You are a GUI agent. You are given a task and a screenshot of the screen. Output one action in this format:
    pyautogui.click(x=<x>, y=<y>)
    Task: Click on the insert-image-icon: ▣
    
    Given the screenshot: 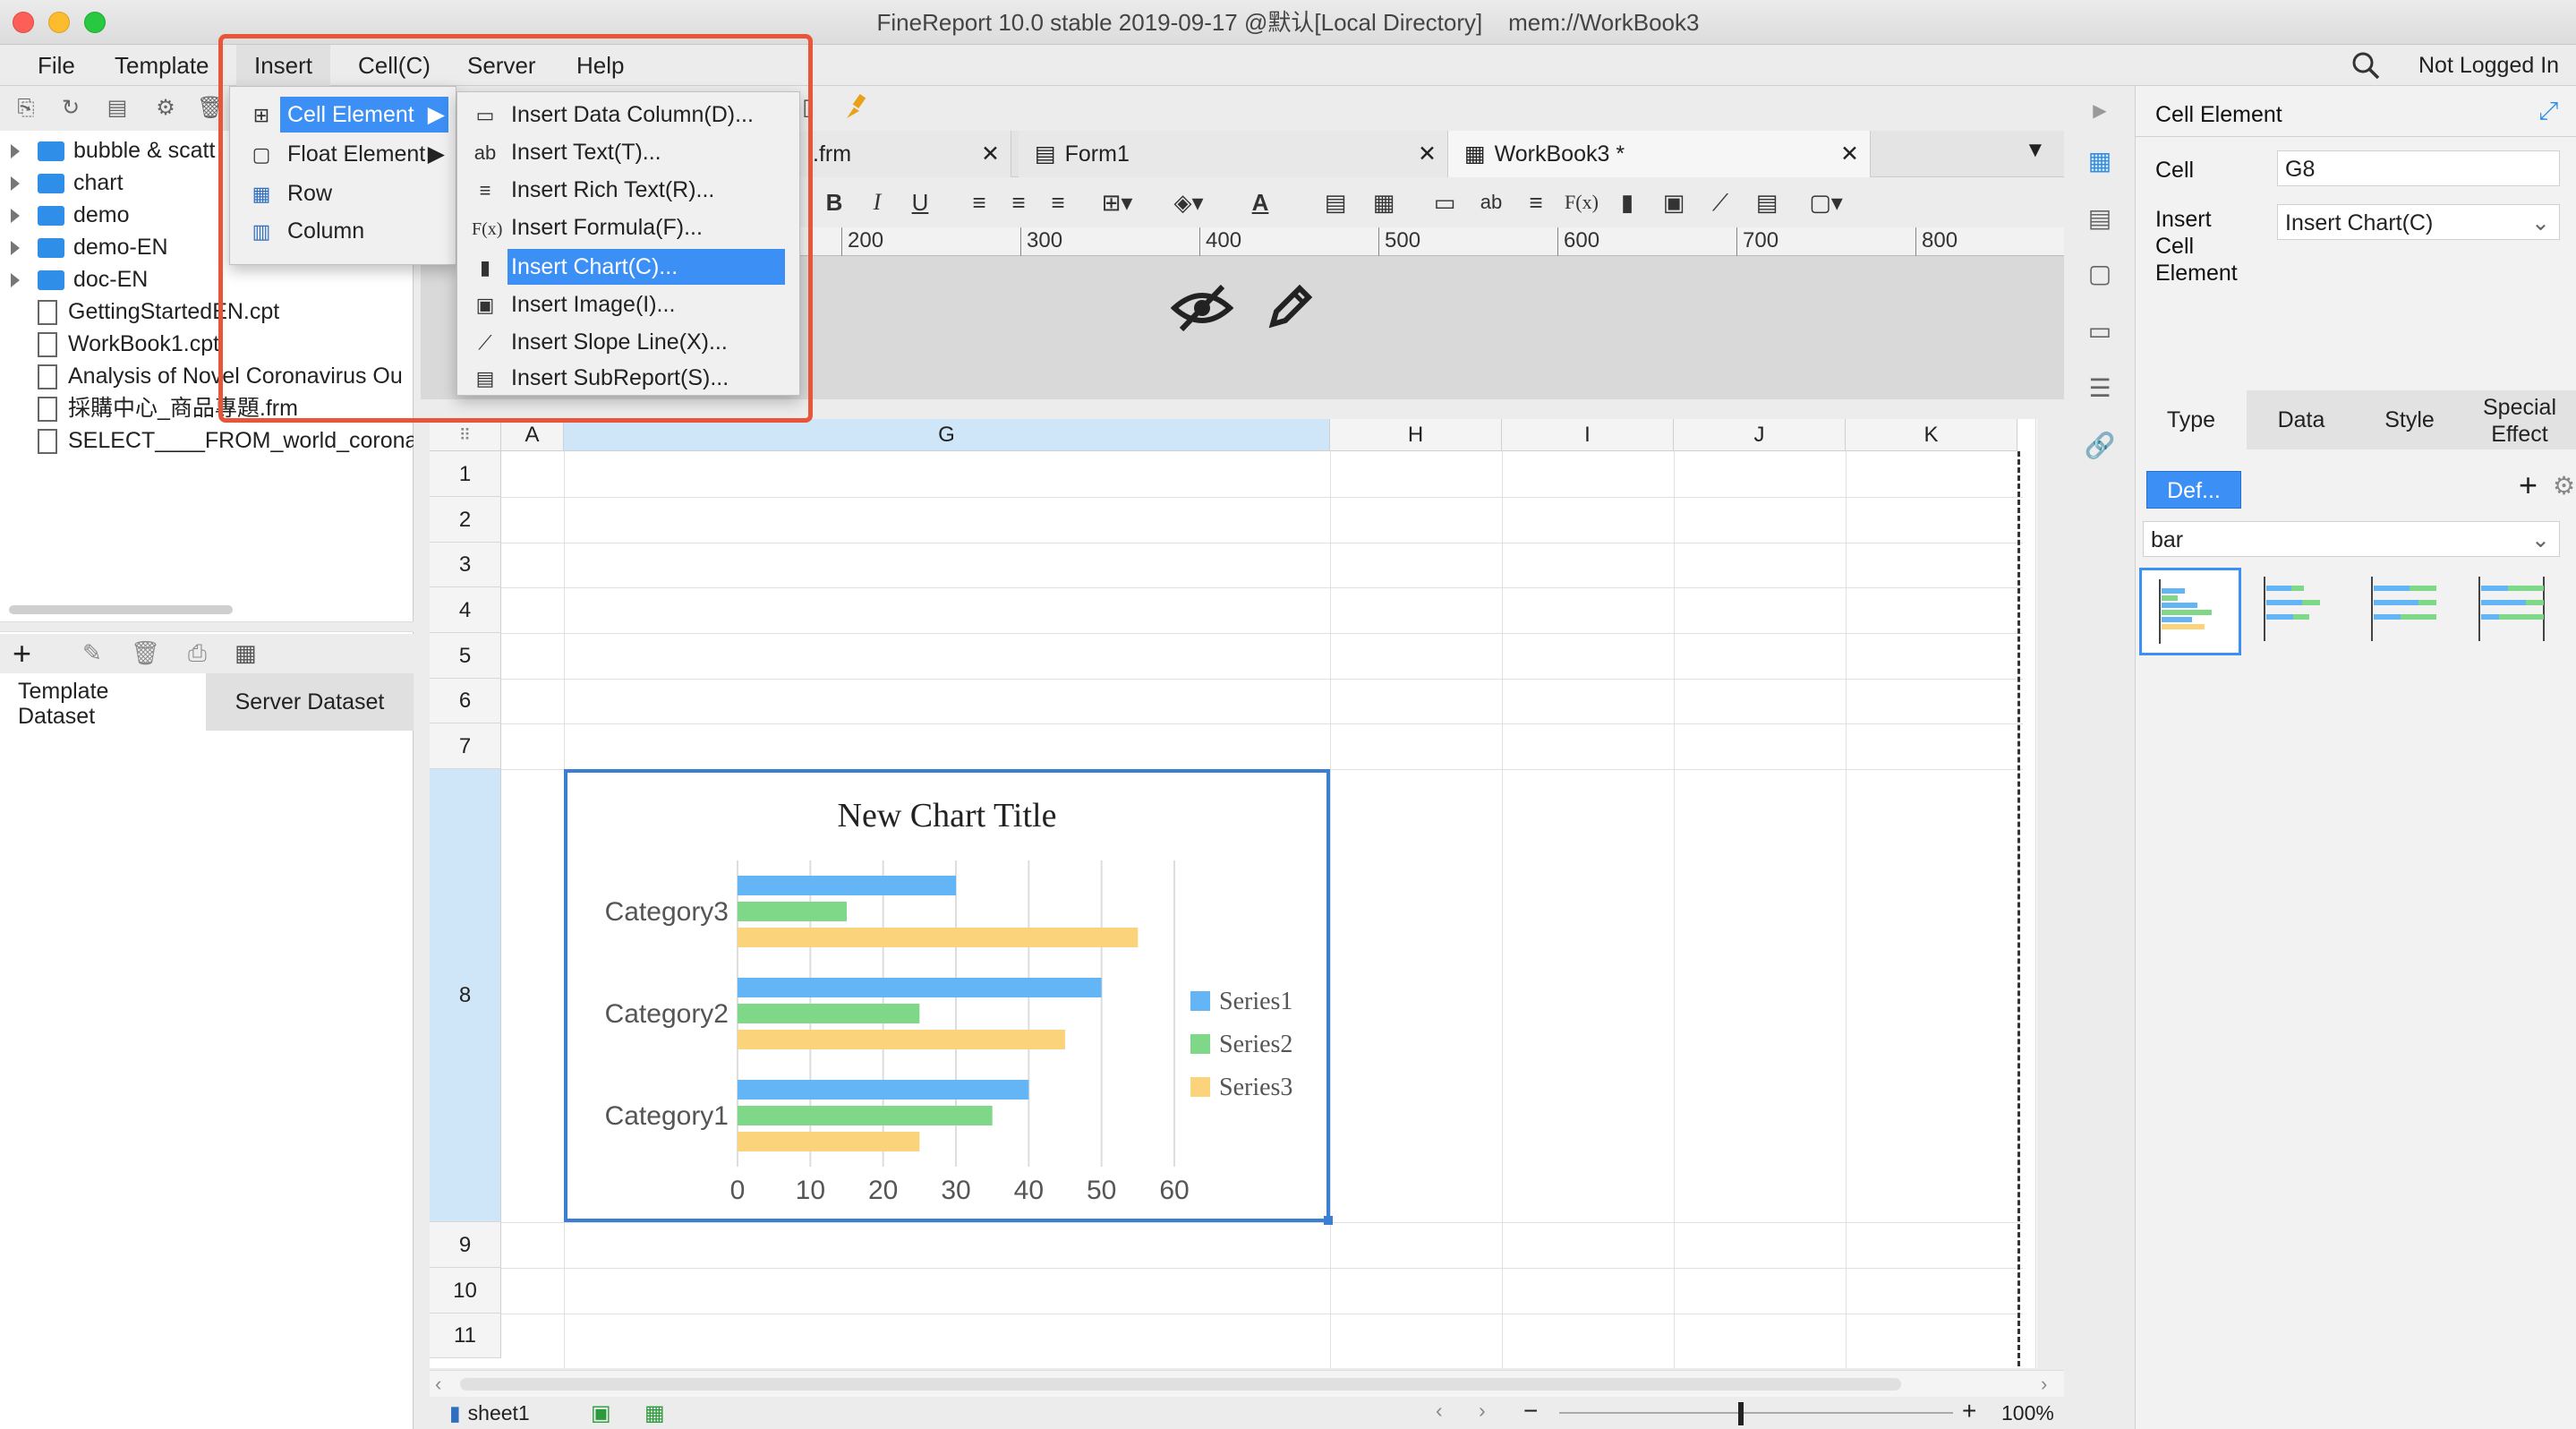 What is the action you would take?
    pyautogui.click(x=1674, y=202)
    